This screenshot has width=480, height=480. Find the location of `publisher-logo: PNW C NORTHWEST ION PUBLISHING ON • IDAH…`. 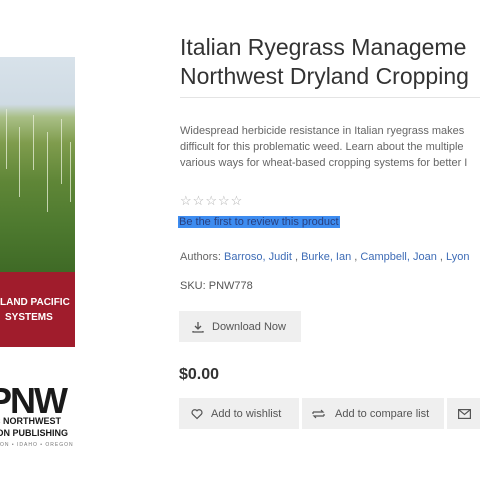

publisher-logo: PNW C NORTHWEST ION PUBLISHING ON • IDAH… is located at coordinates (40, 420).